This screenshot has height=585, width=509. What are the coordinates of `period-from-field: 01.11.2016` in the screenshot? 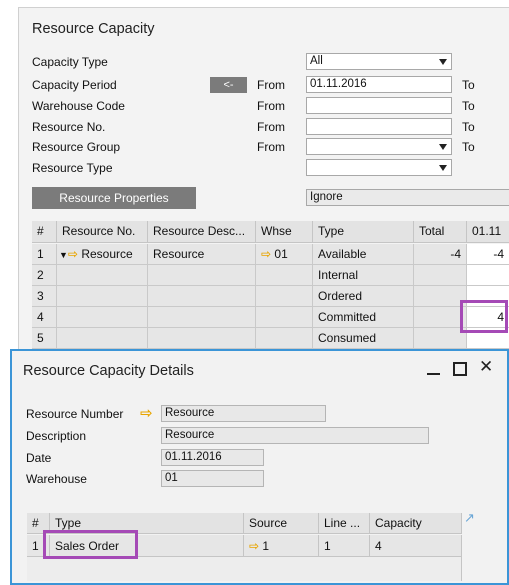 It's located at (379, 84).